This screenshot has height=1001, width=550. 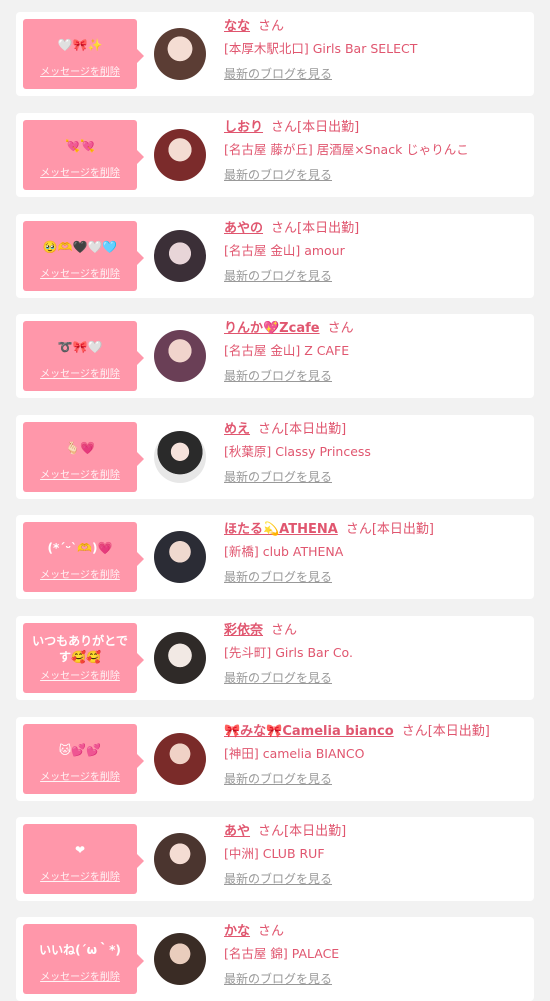 What do you see at coordinates (274, 853) in the screenshot?
I see `shop-name: [中洲] CLUB RUF` at bounding box center [274, 853].